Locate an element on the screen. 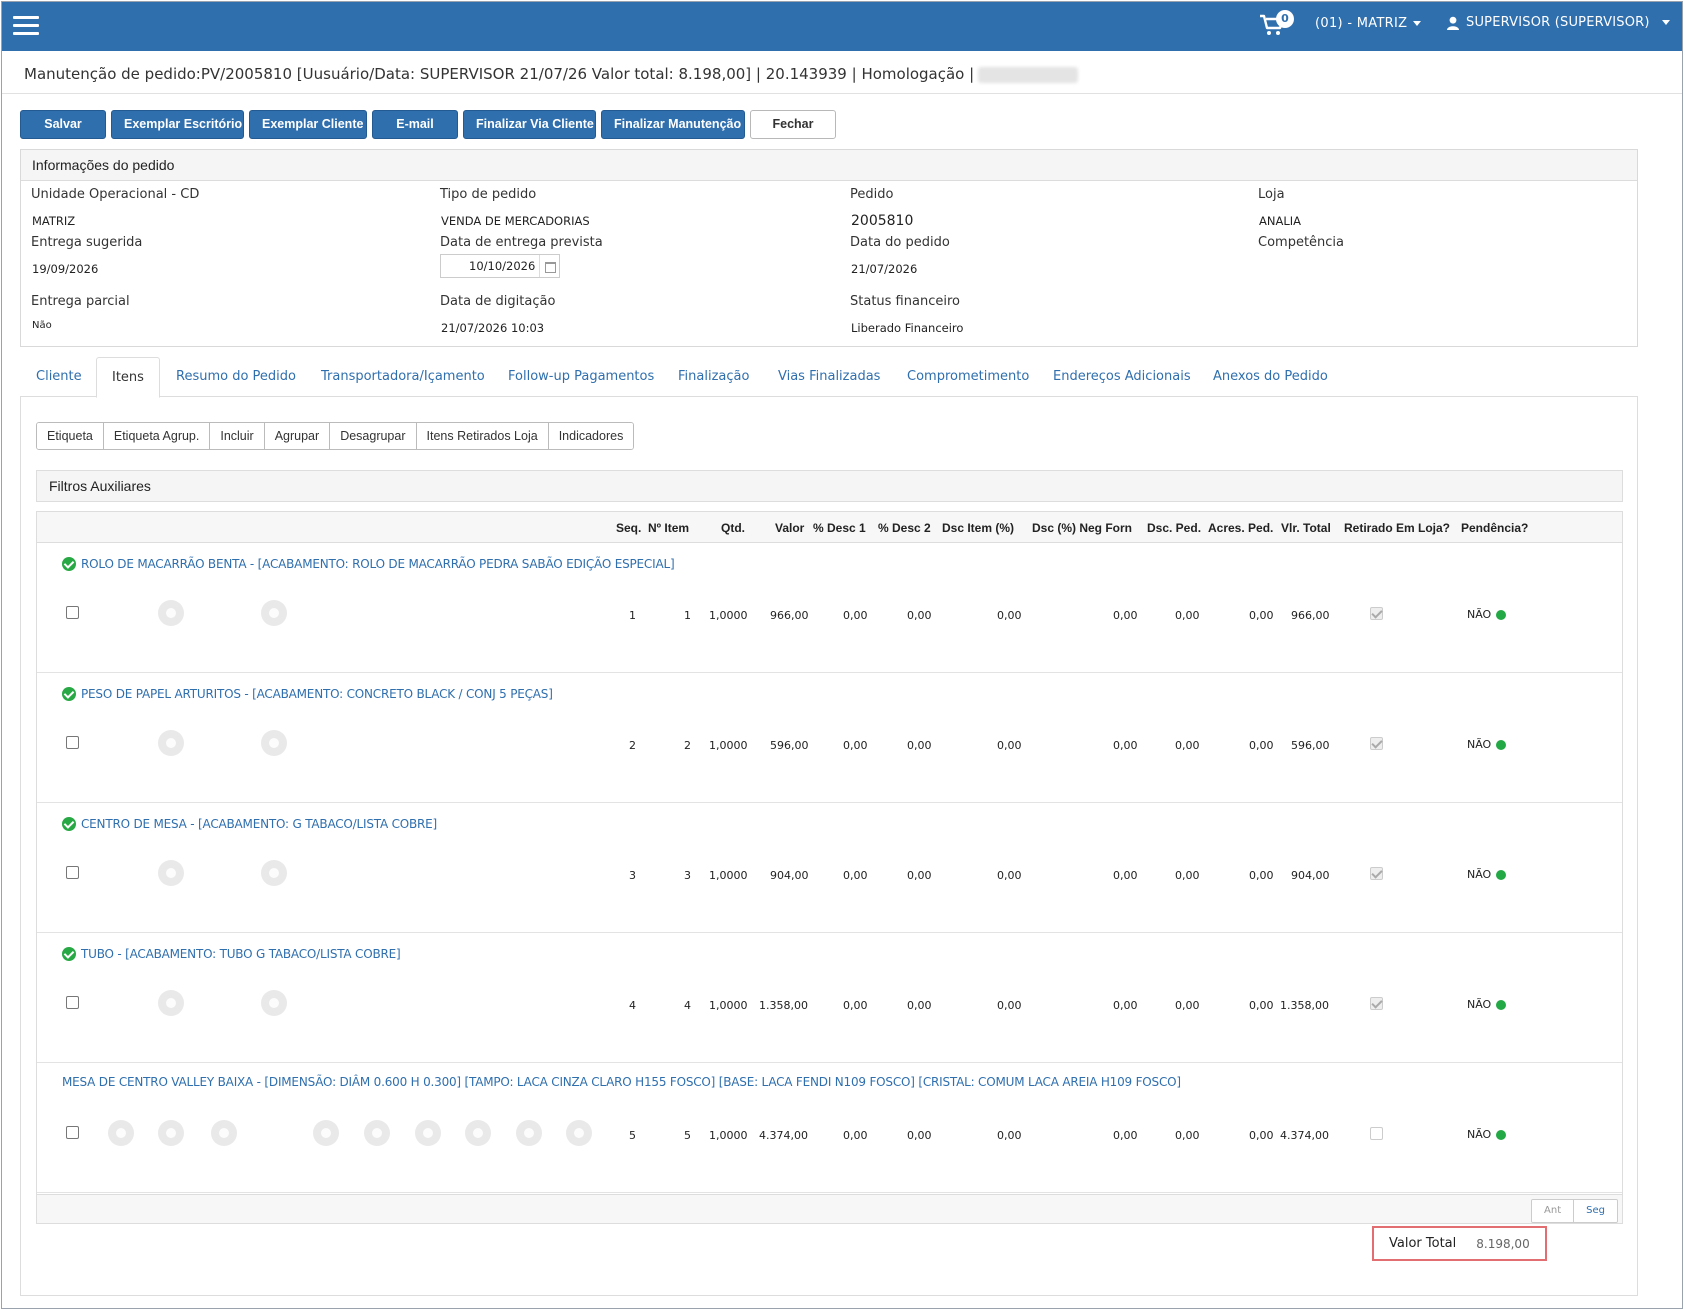 Image resolution: width=1685 pixels, height=1310 pixels. col-dsc-ped: Dsc. Ped. is located at coordinates (1174, 528).